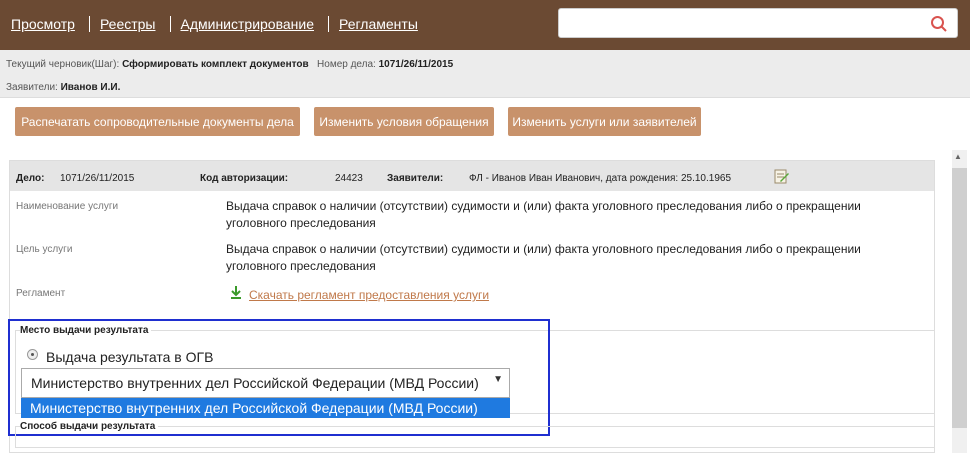 This screenshot has width=970, height=453. I want to click on draft-value: Сформировать комплект документов, so click(215, 64).